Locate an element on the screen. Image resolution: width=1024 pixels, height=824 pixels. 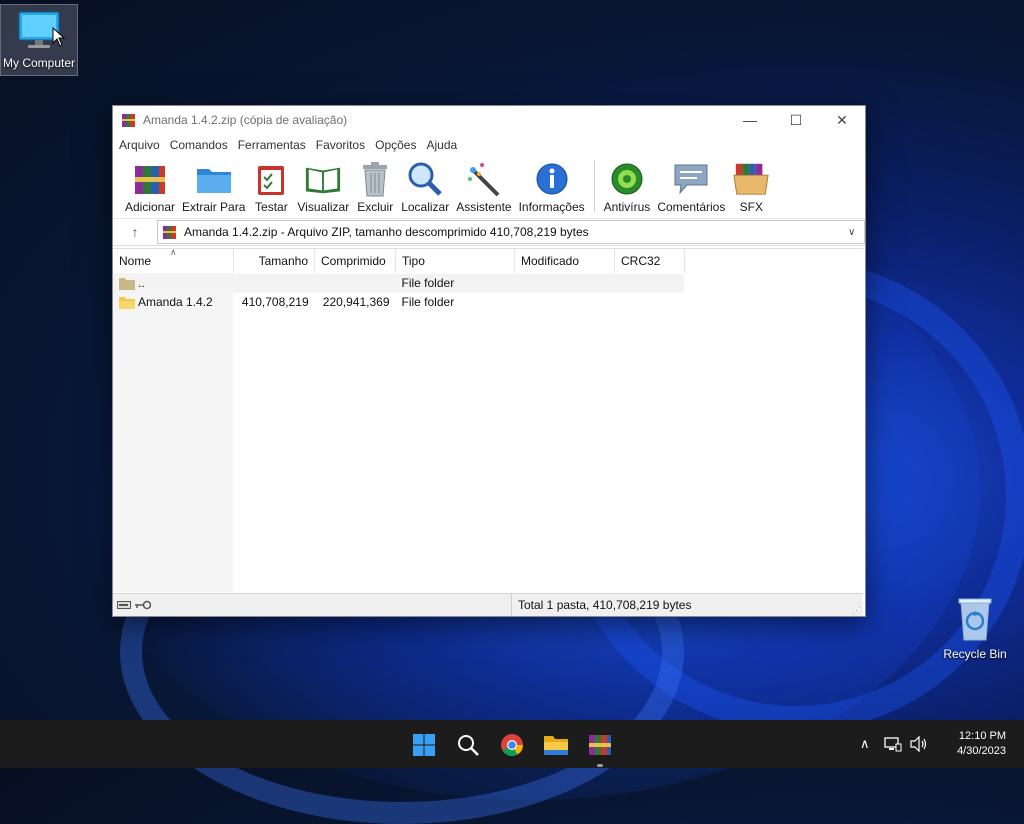
menu-opcoes: Opções is located at coordinates (395, 145).